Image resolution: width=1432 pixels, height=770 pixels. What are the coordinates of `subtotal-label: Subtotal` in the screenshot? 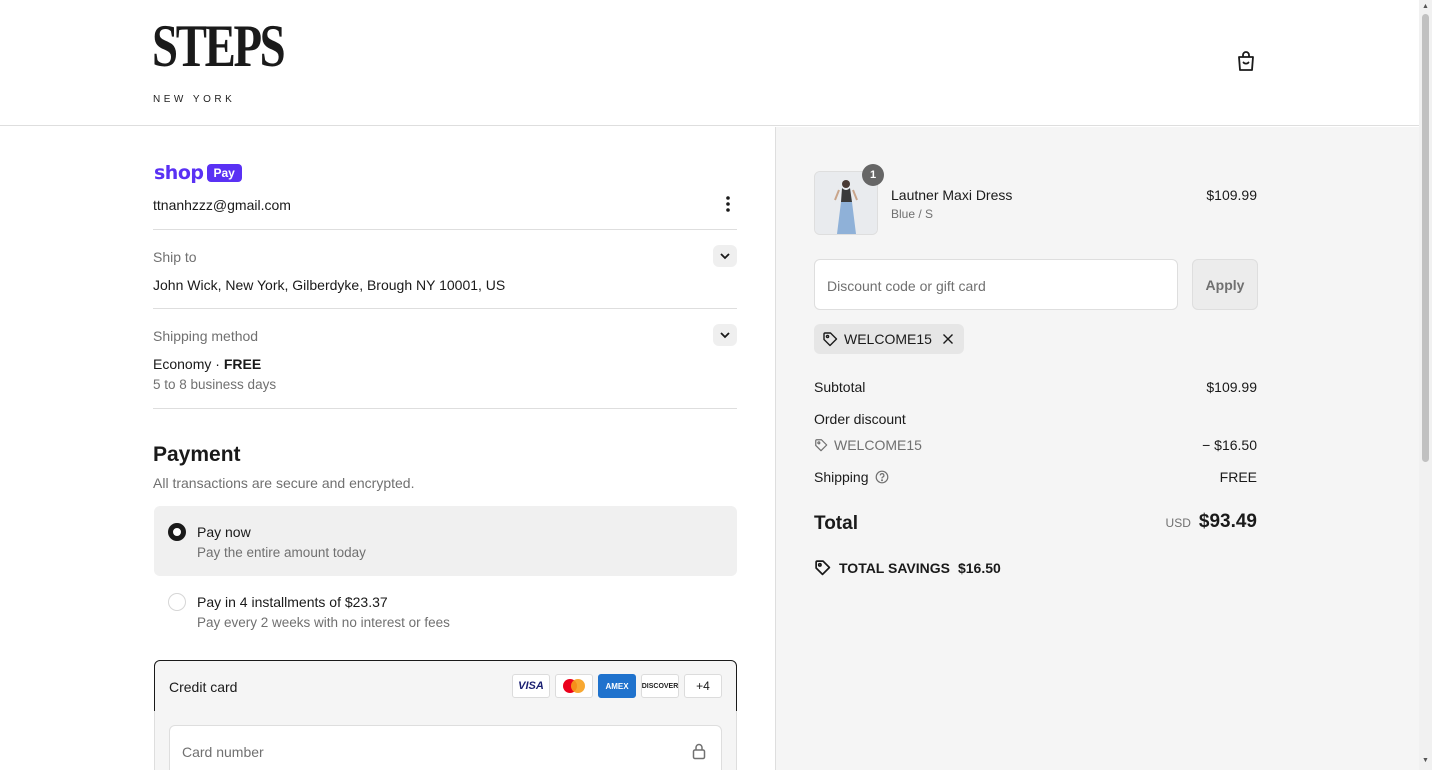 It's located at (840, 387).